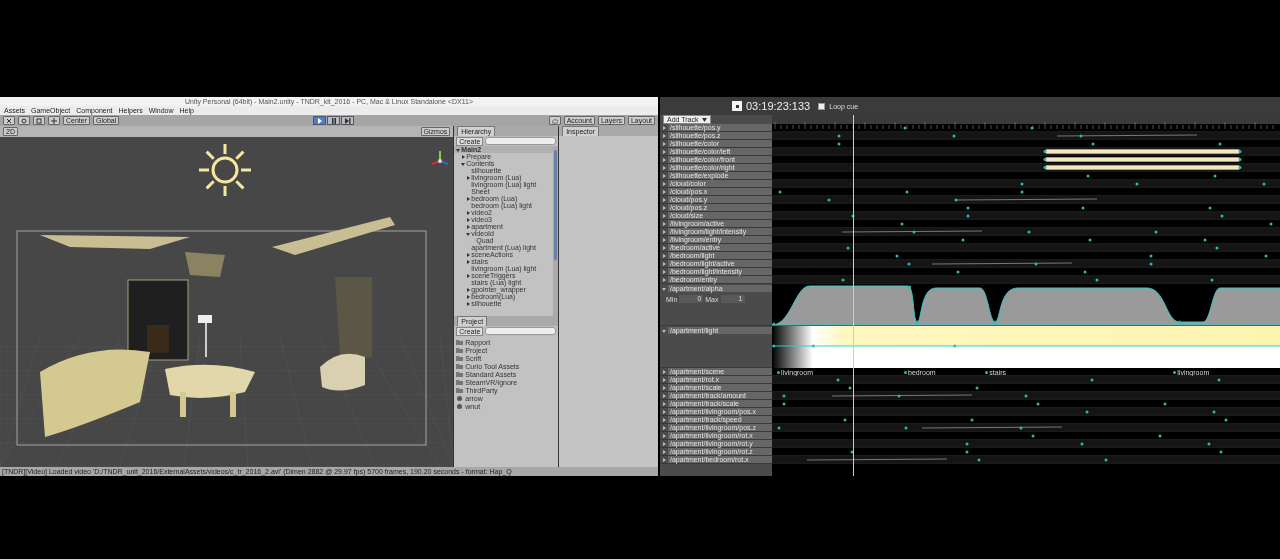 The width and height of the screenshot is (1280, 559). I want to click on rect-tool-button, so click(39, 120).